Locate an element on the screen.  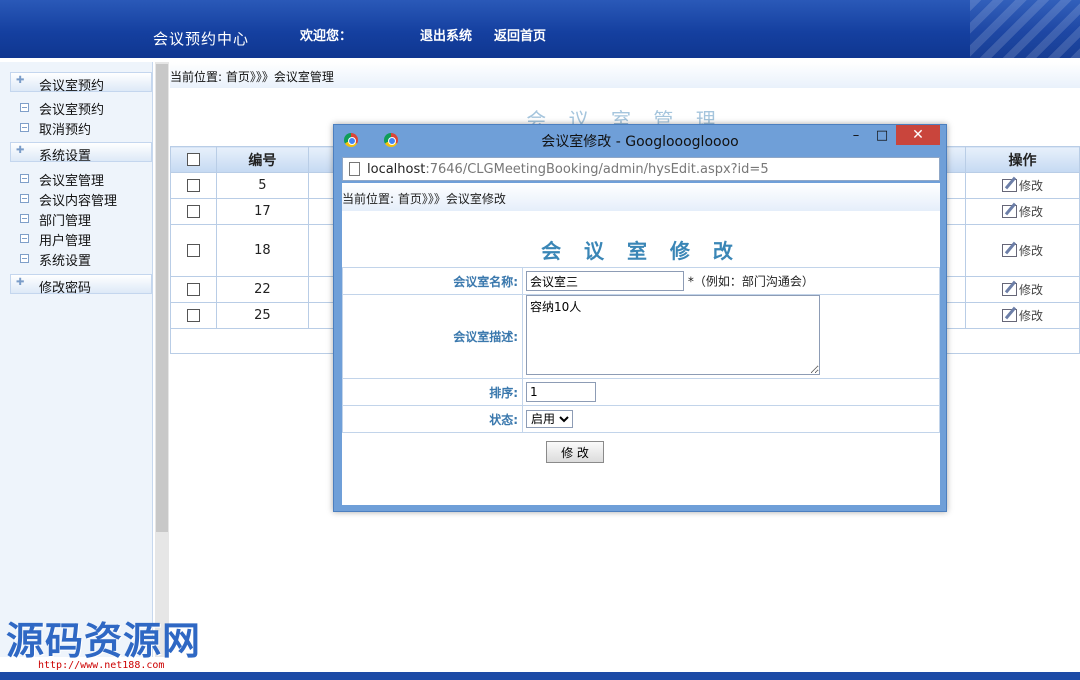
status-label: 状态: is located at coordinates (432, 419).